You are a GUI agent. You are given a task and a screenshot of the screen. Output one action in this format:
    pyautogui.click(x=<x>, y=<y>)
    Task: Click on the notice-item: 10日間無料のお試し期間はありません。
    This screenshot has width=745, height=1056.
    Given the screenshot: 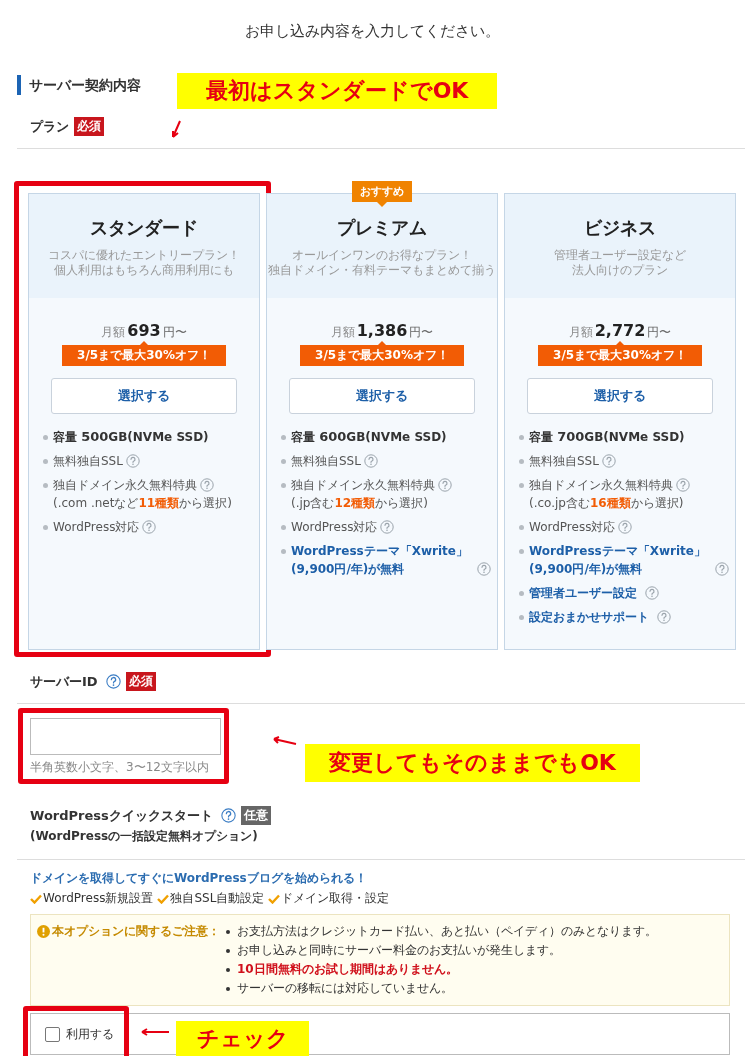 What is the action you would take?
    pyautogui.click(x=347, y=969)
    